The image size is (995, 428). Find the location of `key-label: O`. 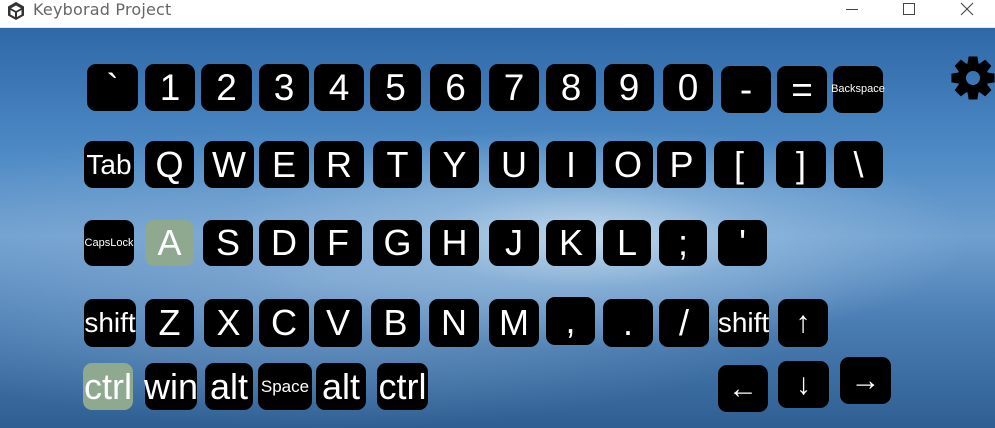

key-label: O is located at coordinates (627, 164).